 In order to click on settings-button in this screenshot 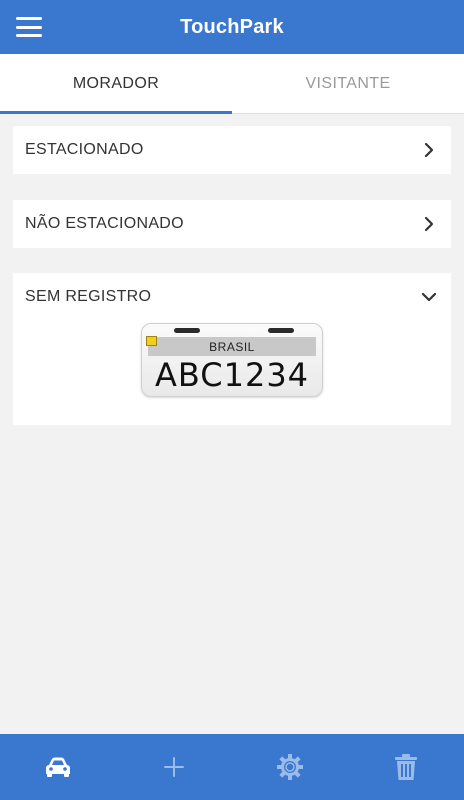, I will do `click(290, 767)`.